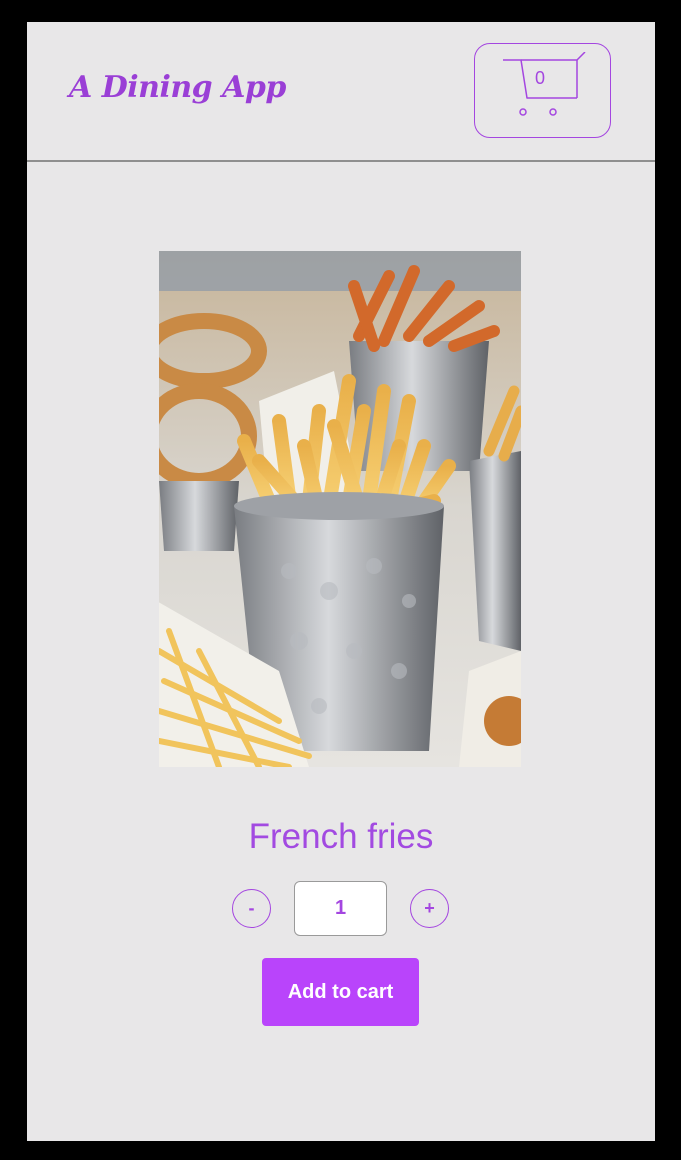  What do you see at coordinates (429, 908) in the screenshot?
I see `increase-quantity-button: +` at bounding box center [429, 908].